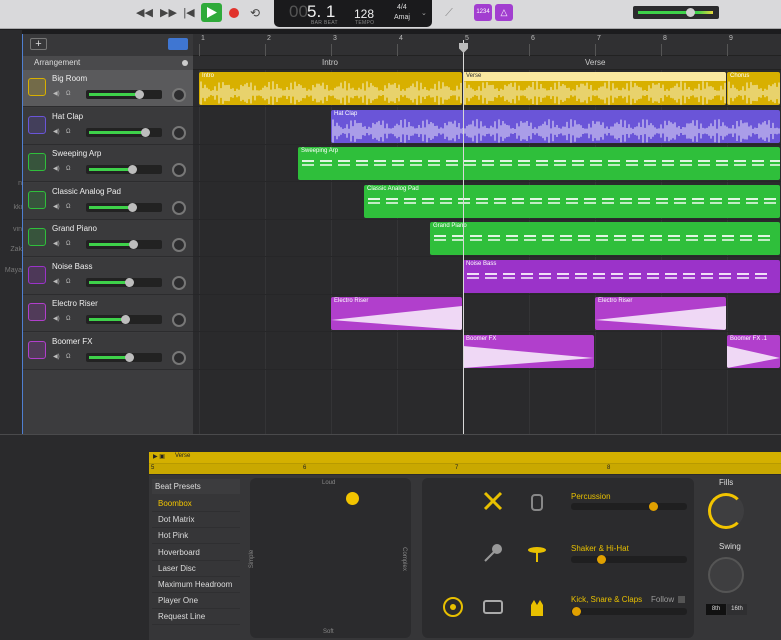 The width and height of the screenshot is (781, 640). Describe the element at coordinates (108, 313) in the screenshot. I see `track-header: Electro Riser ◀) Ω` at that location.